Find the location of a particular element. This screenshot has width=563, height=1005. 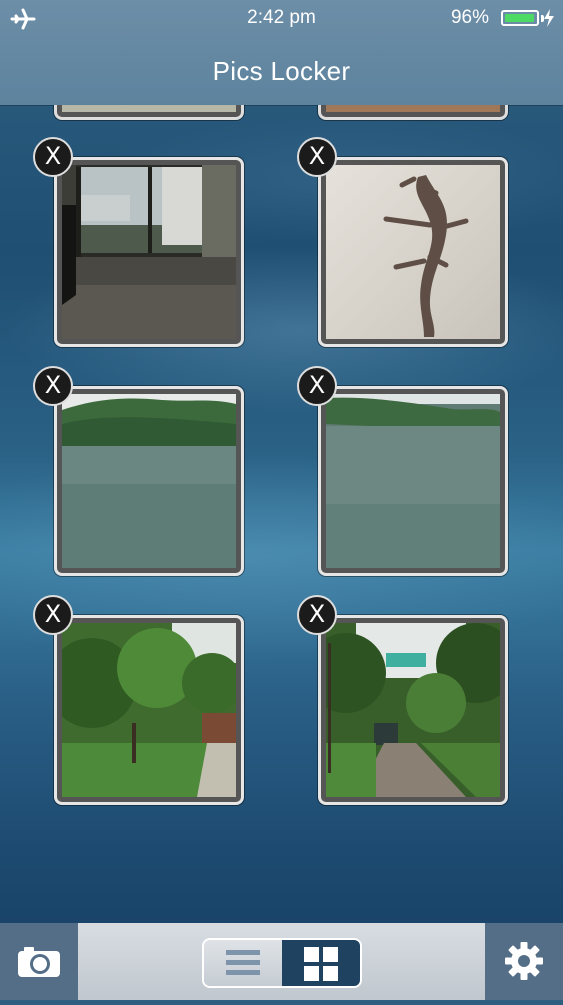

grid-view-icon is located at coordinates (321, 964).